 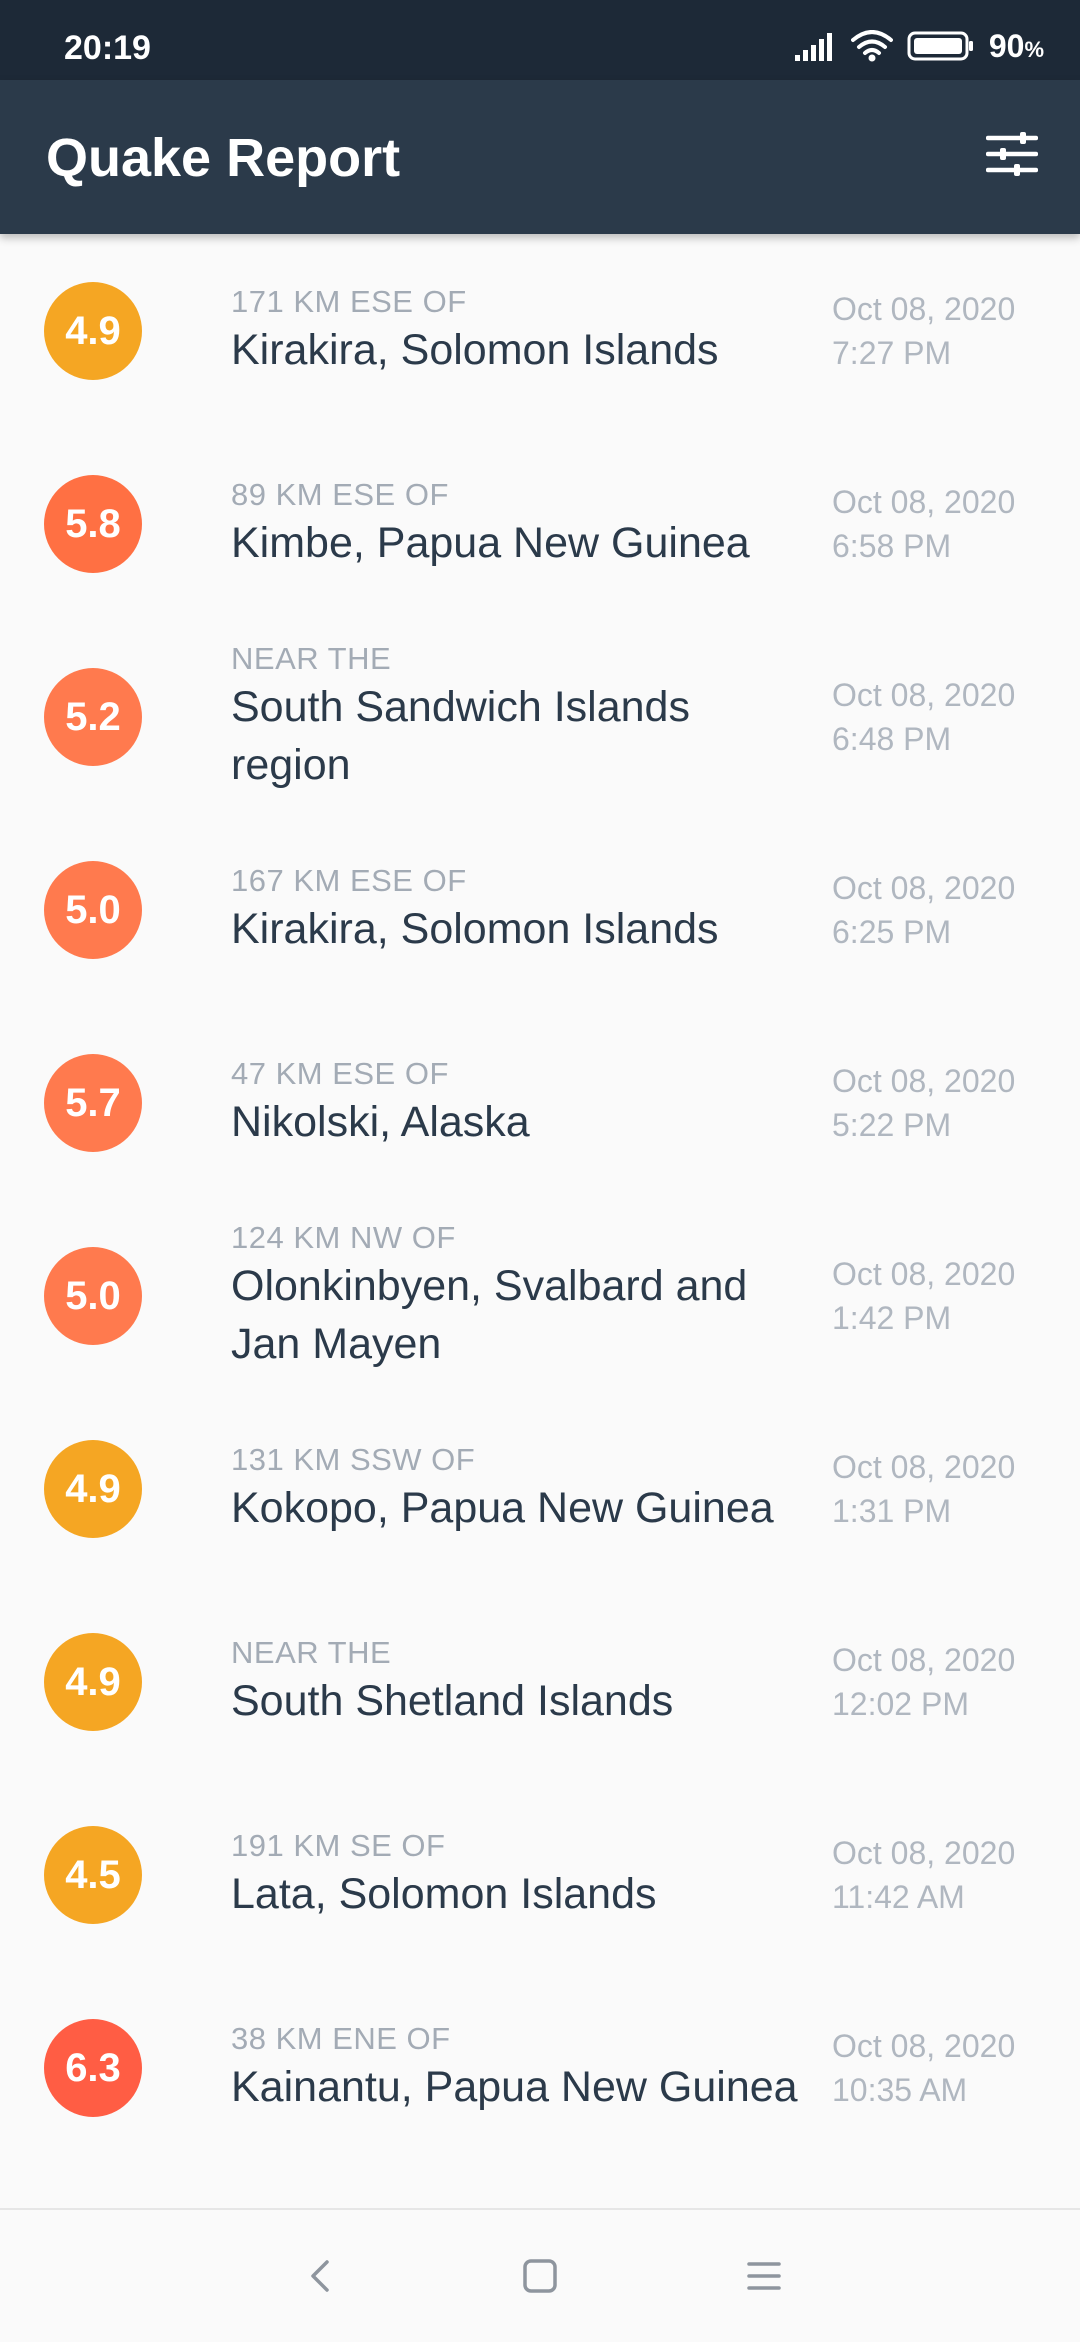 I want to click on battery-percent: 90%, so click(x=1016, y=48).